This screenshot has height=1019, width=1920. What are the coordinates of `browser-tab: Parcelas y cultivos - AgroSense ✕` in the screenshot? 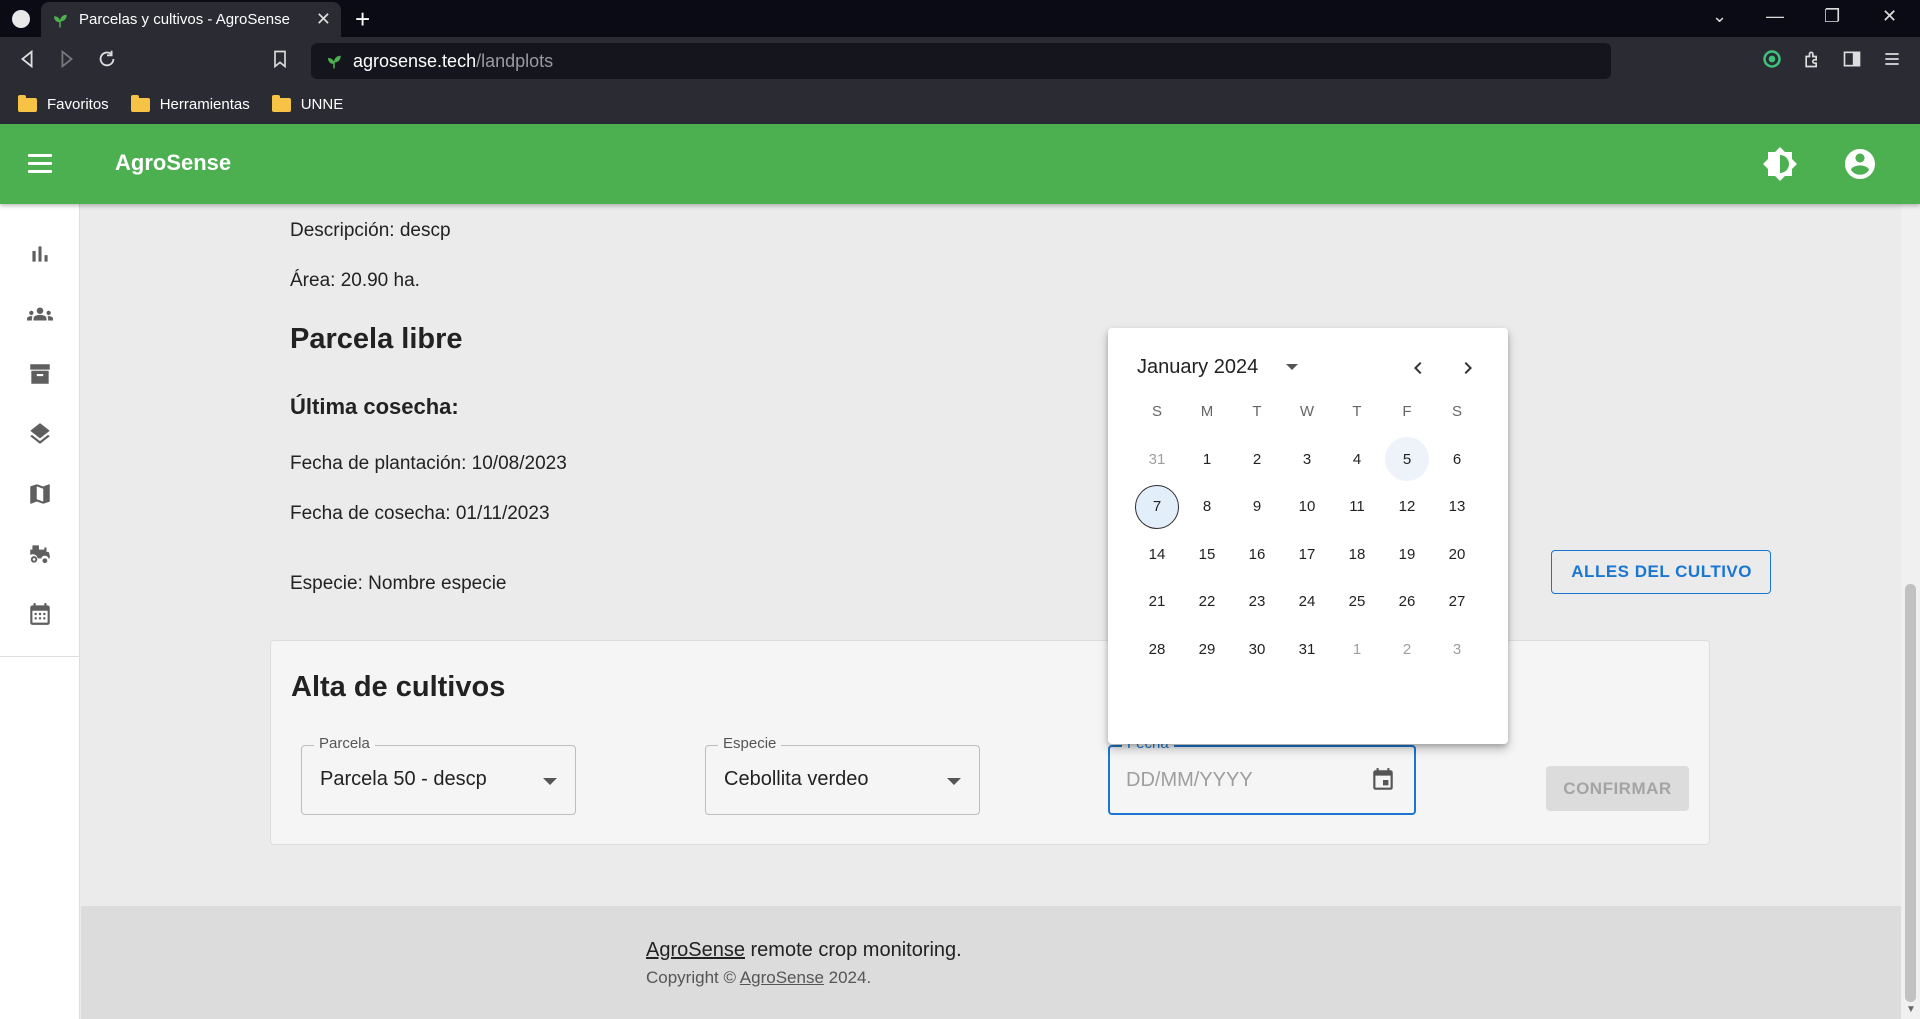 It's located at (191, 19).